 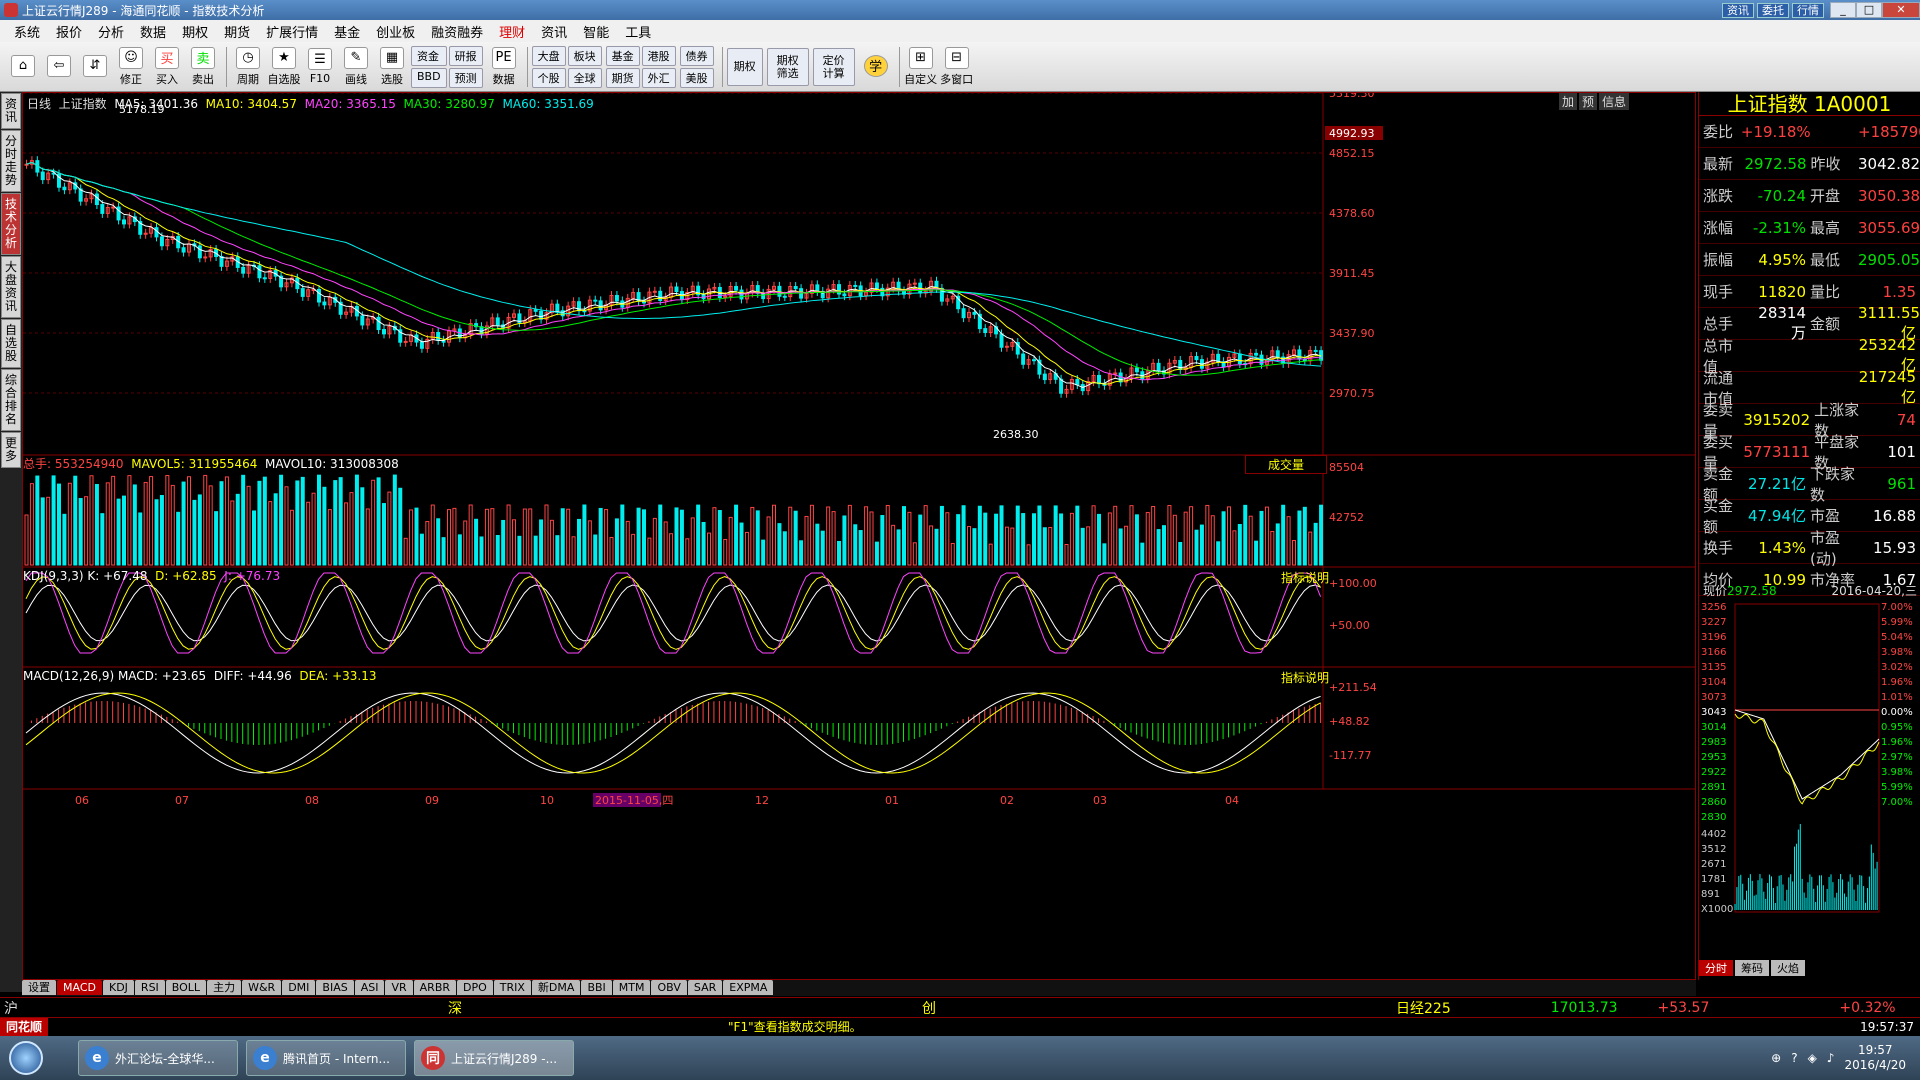 I want to click on option-screen-button: 期权筛选, so click(x=787, y=66).